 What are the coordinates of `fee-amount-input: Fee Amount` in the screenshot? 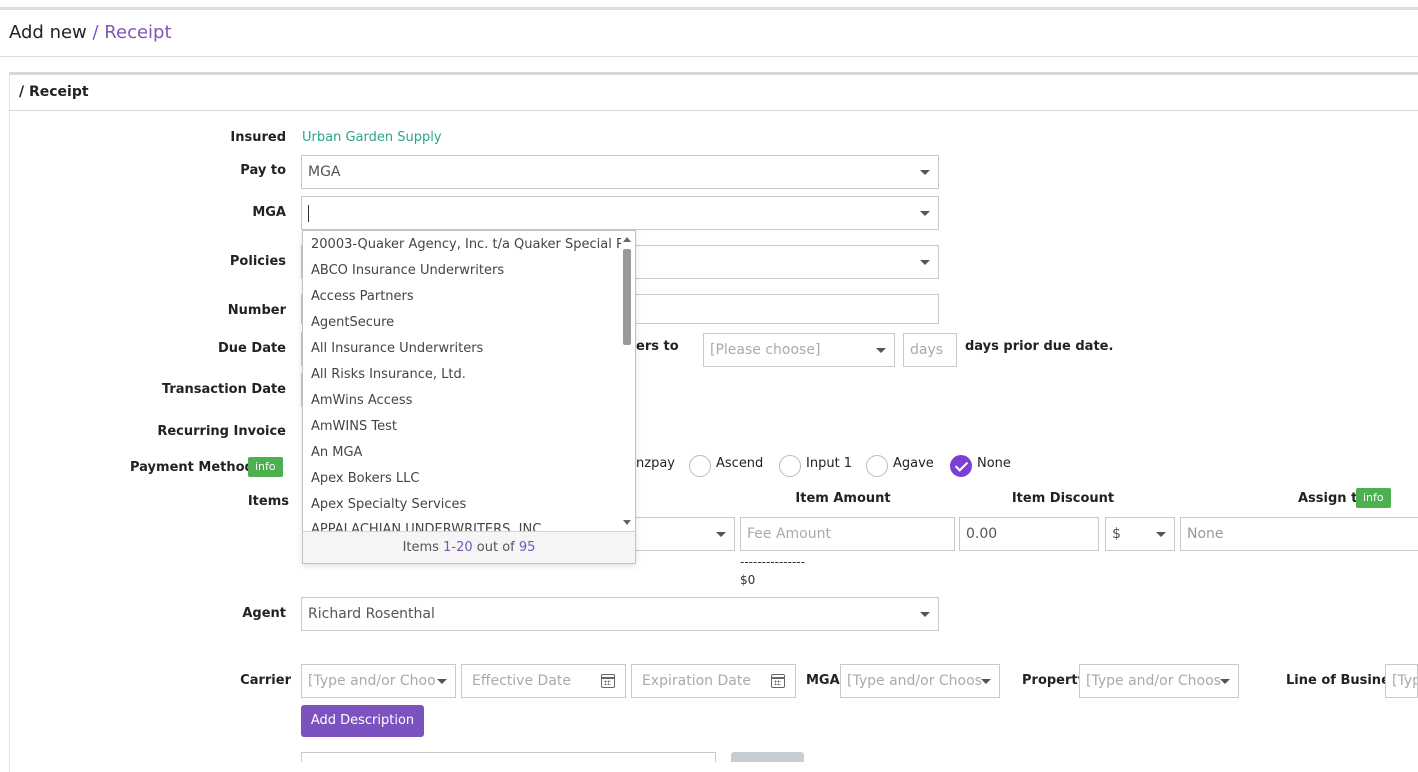 It's located at (847, 534).